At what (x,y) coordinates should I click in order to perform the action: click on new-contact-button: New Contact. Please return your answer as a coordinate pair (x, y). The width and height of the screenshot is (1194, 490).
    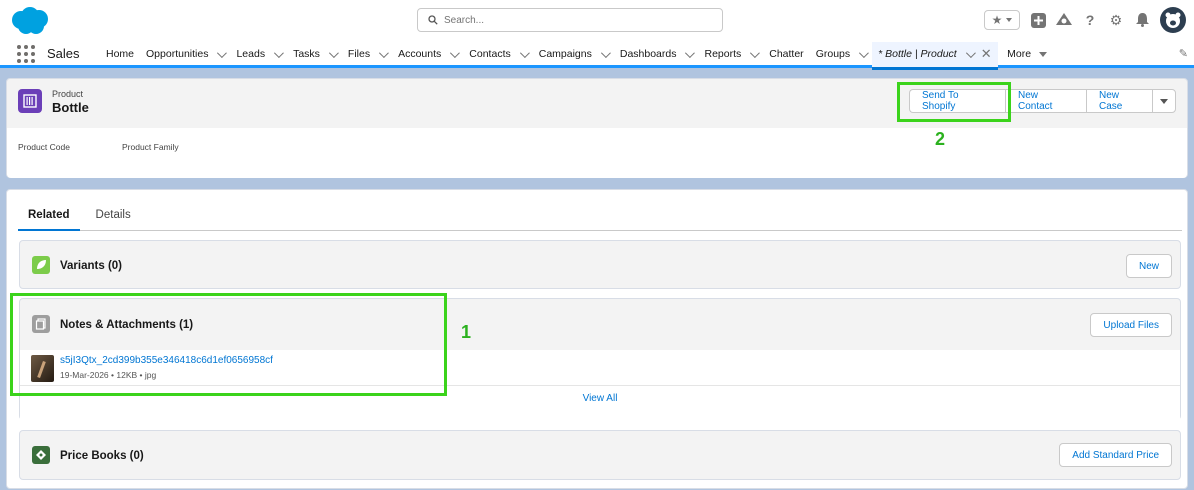
    Looking at the image, I should click on (1045, 101).